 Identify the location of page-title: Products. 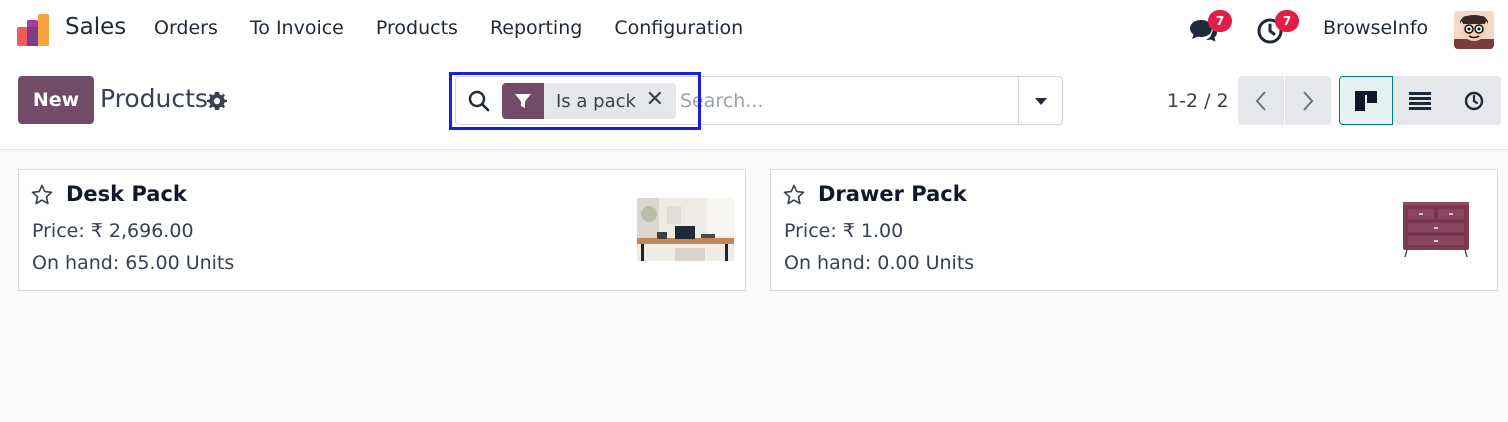
(154, 98).